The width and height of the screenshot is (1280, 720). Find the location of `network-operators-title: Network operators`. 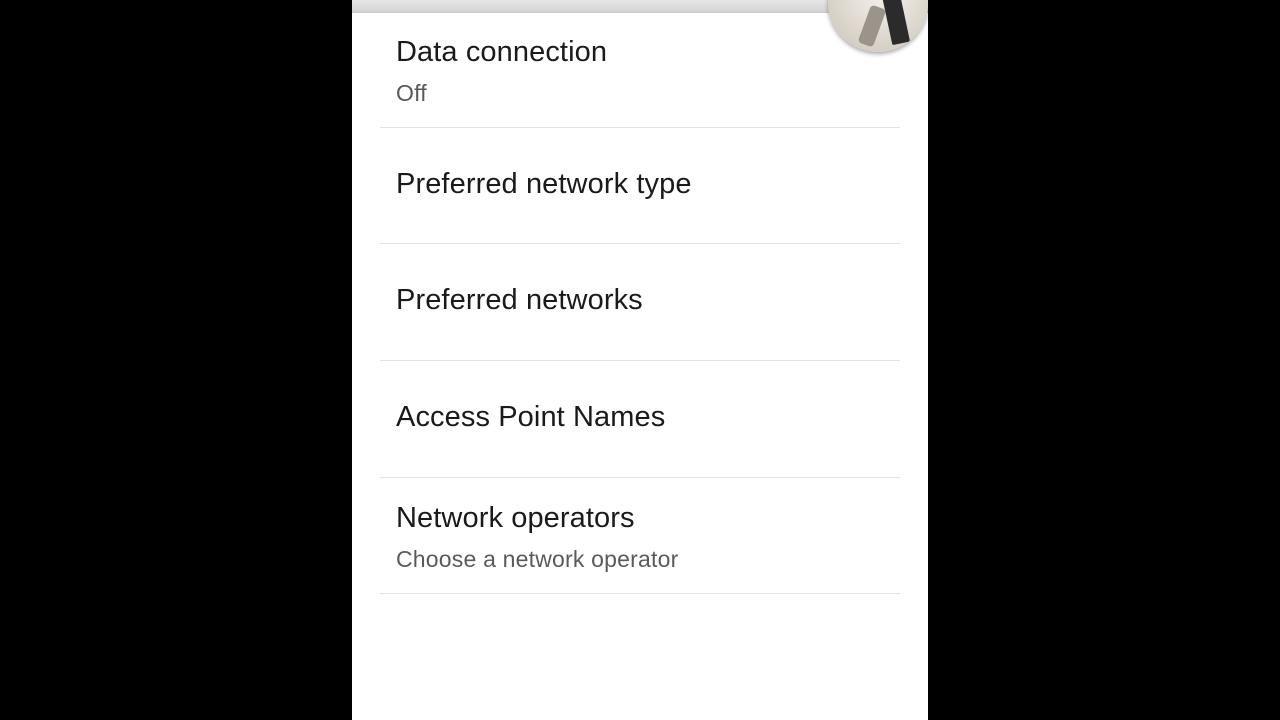

network-operators-title: Network operators is located at coordinates (515, 518).